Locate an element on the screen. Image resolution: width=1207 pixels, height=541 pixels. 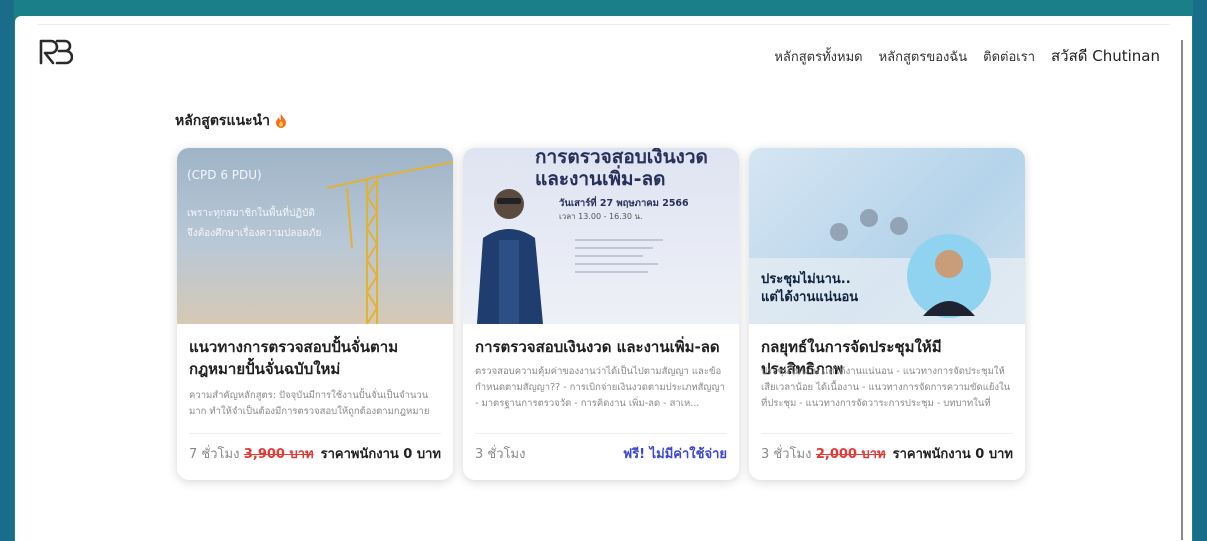
original-price: 2,000 บาท is located at coordinates (850, 454).